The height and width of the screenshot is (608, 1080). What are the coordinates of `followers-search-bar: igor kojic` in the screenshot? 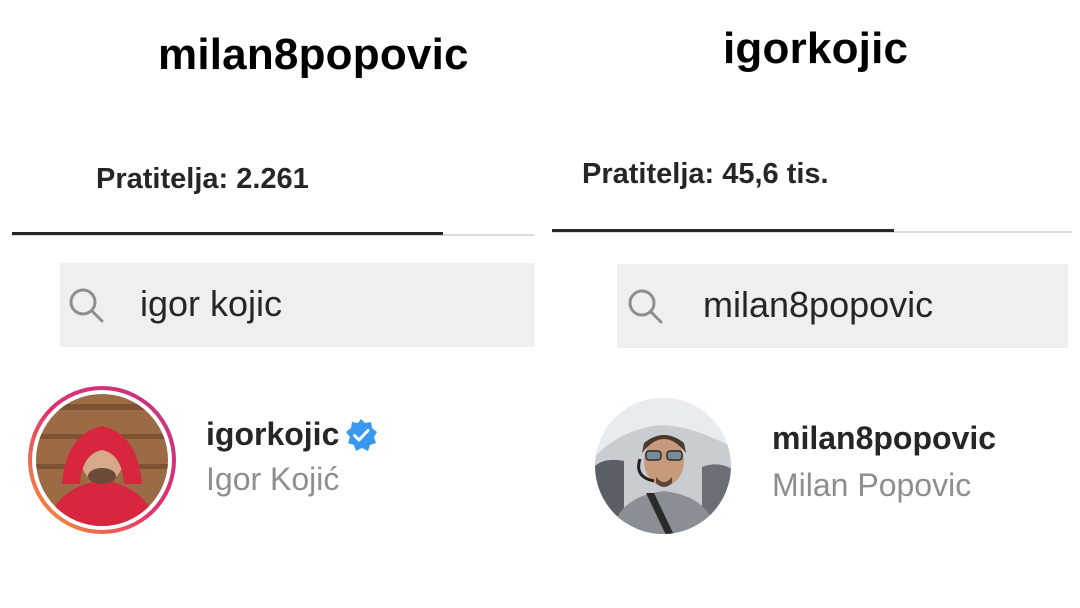 It's located at (297, 305).